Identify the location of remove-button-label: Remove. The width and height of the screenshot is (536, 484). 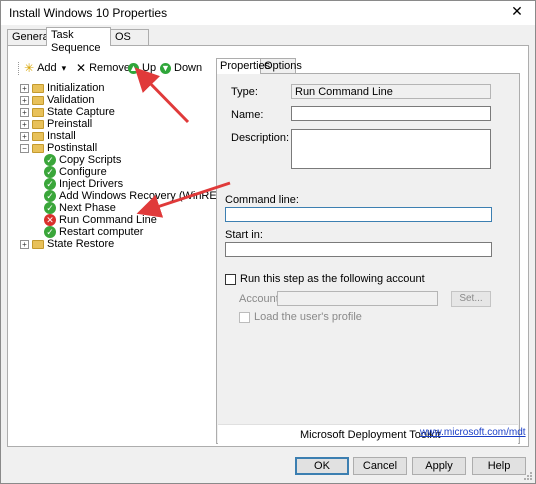
(110, 68).